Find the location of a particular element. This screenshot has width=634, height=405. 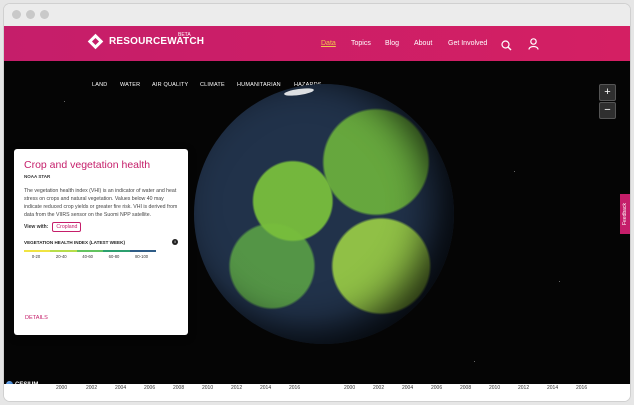

window-chrome is located at coordinates (317, 15).